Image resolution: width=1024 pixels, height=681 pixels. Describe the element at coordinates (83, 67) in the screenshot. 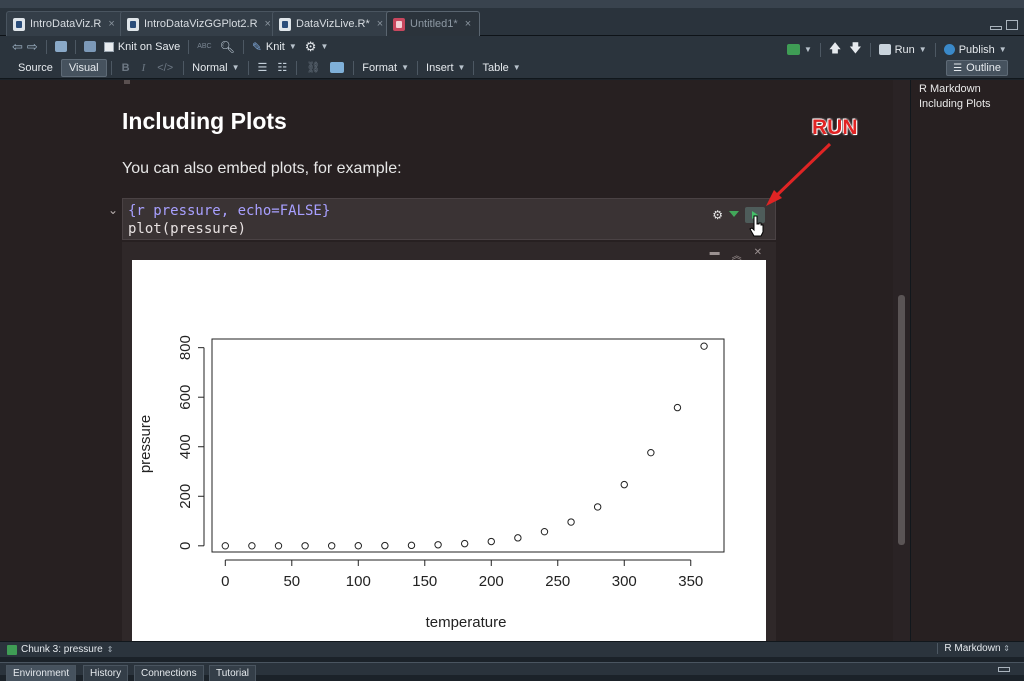

I see `visual-mode-button: Visual` at that location.